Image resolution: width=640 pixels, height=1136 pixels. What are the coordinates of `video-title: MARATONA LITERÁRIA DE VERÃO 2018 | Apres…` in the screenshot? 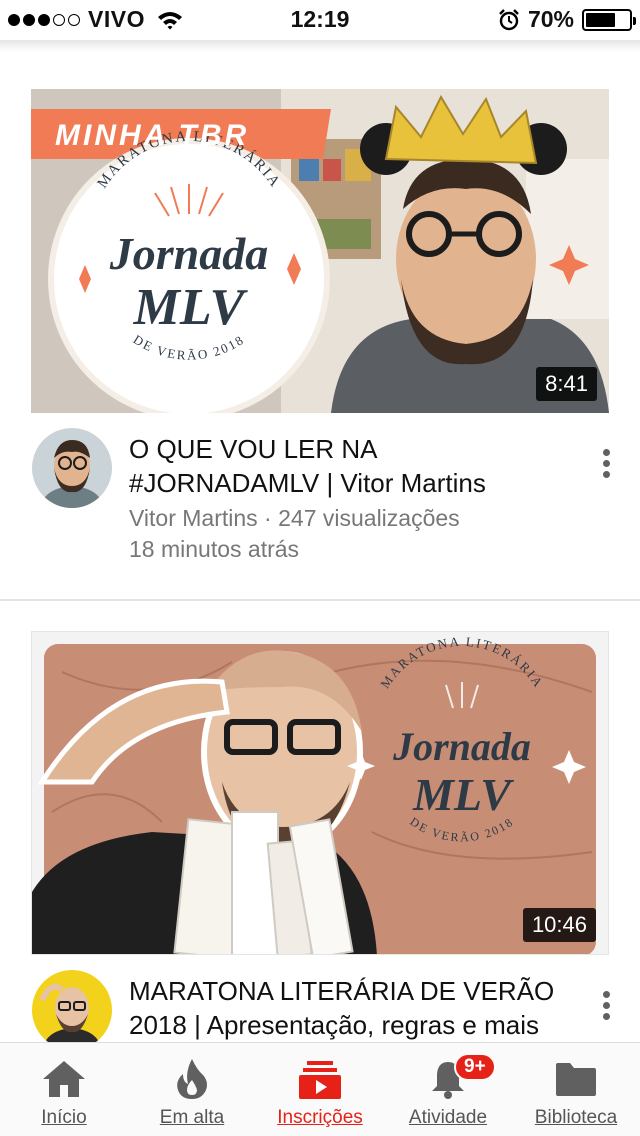 It's located at (344, 1008).